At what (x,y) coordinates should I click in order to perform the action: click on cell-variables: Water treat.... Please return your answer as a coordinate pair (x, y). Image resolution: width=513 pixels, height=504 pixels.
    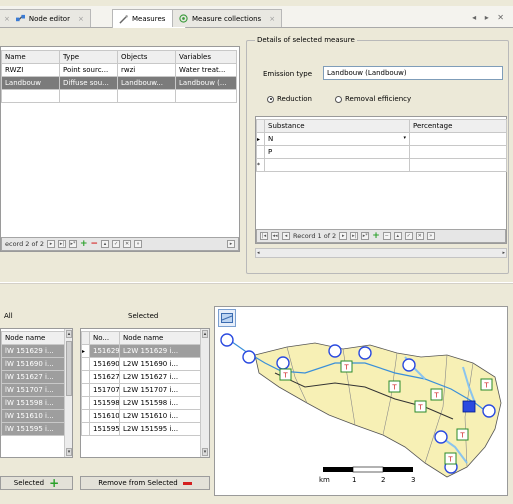
    Looking at the image, I should click on (206, 70).